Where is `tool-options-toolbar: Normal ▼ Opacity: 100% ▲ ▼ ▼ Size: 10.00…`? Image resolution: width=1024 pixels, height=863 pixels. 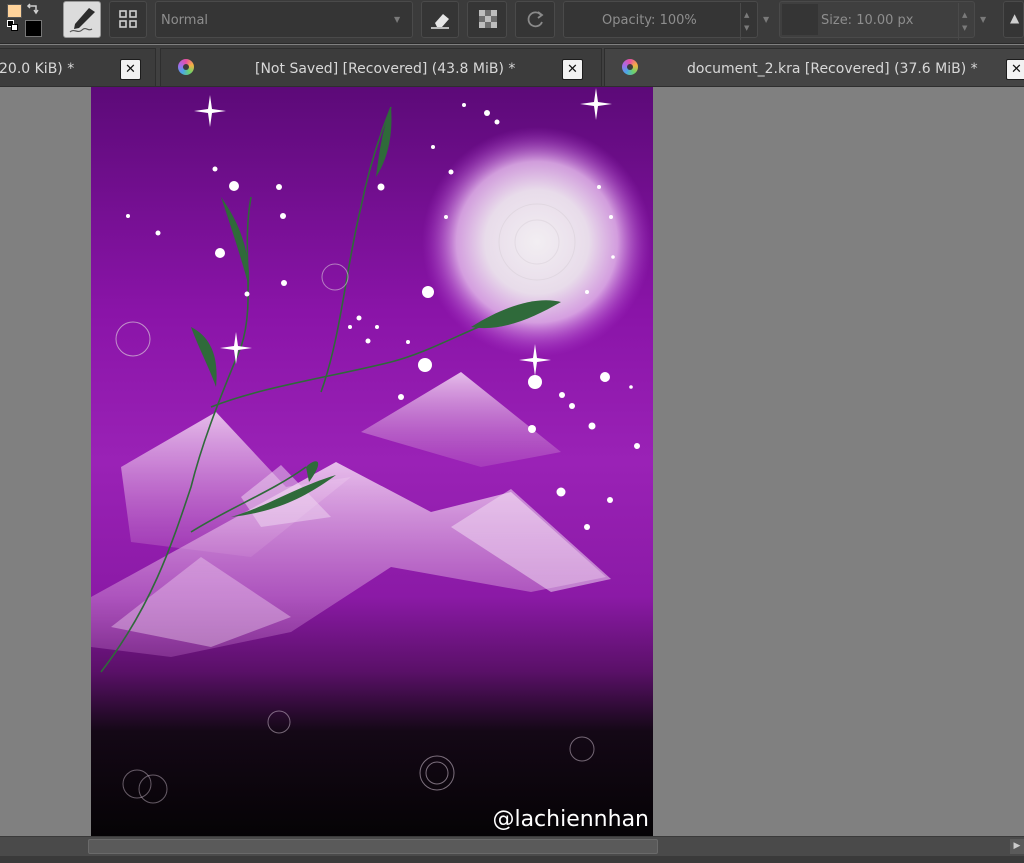 tool-options-toolbar: Normal ▼ Opacity: 100% ▲ ▼ ▼ Size: 10.00… is located at coordinates (512, 22).